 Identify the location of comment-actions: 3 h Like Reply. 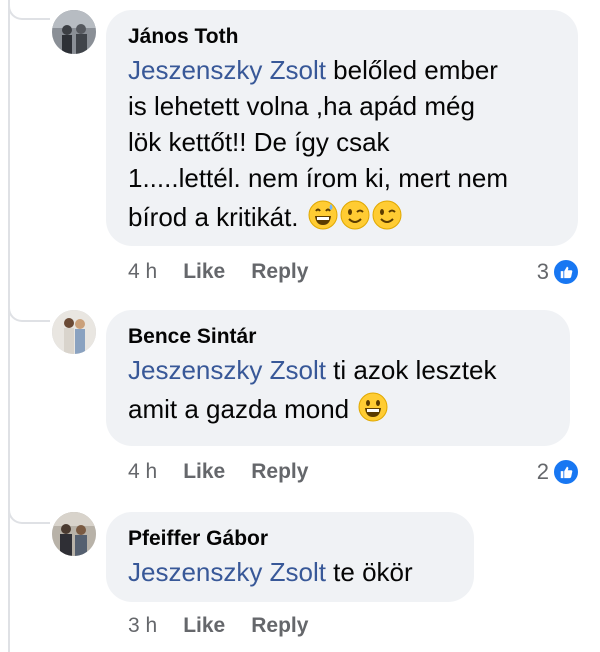
(218, 626).